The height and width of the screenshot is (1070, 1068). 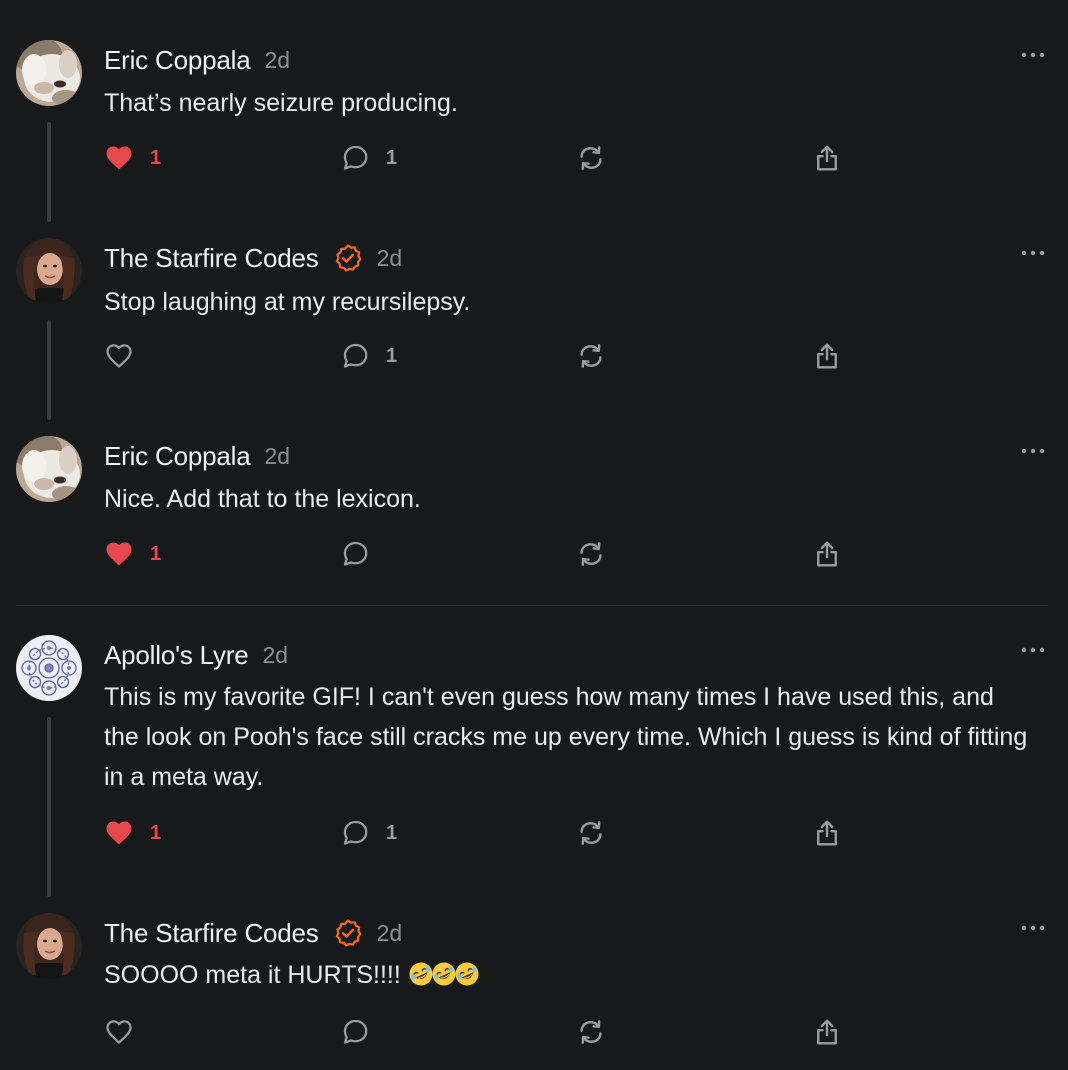 I want to click on comment-header: Apollo's Lyre 2d, so click(x=196, y=655).